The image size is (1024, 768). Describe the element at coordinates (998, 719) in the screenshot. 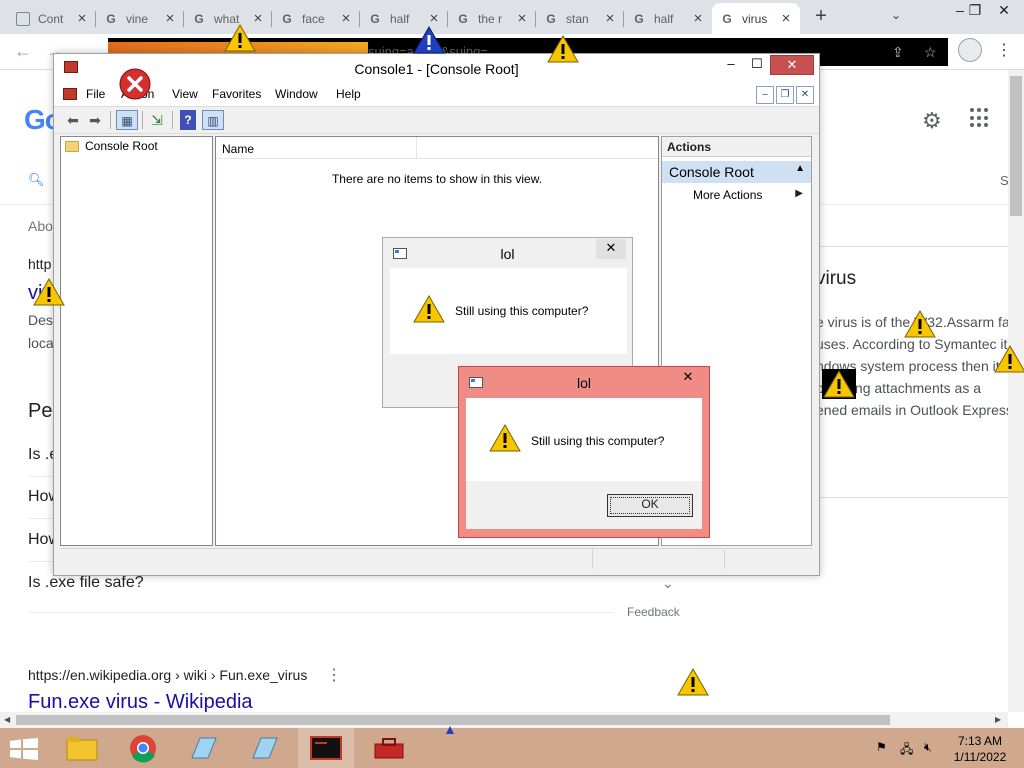

I see `scroll-right-icon: ▶` at that location.